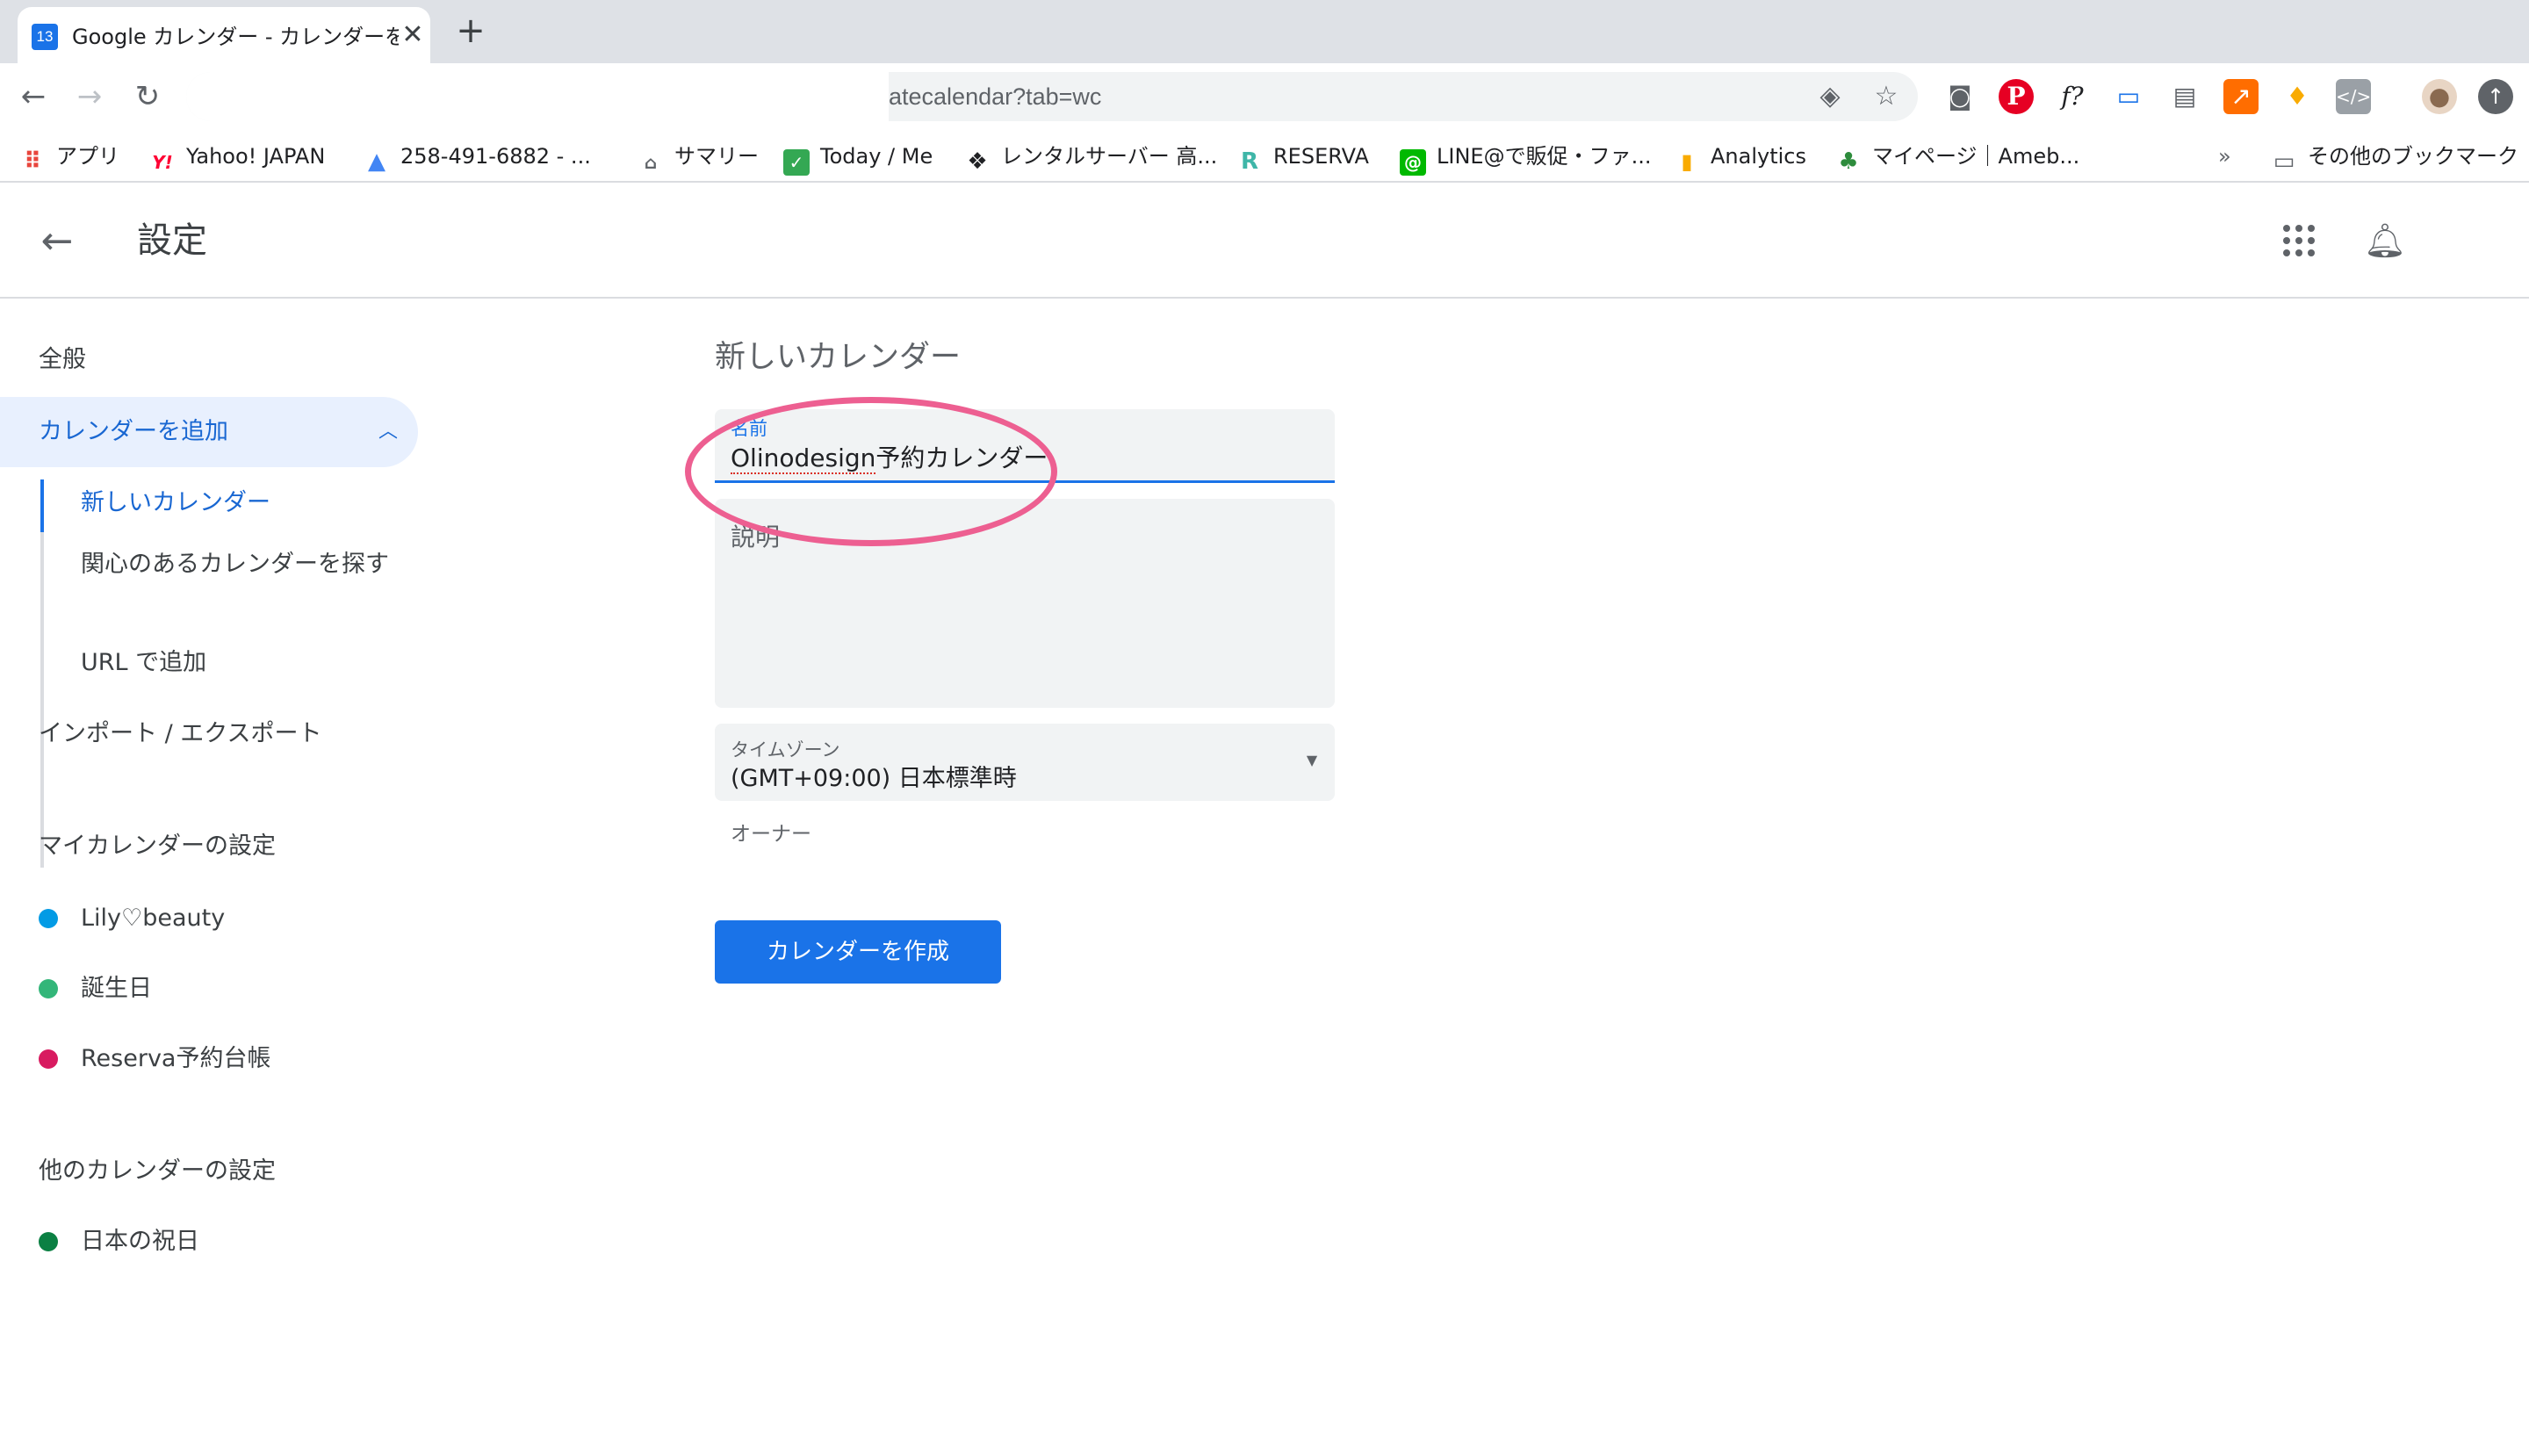 The image size is (2529, 1456). I want to click on address-bar: atecalendar?tab=wc ◈ ☆, so click(1052, 96).